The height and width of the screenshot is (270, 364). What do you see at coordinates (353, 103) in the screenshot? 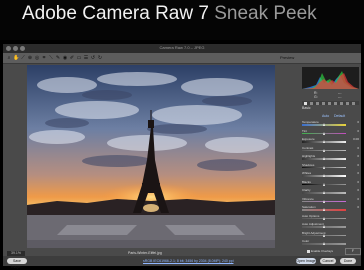
I see `tab-presets` at bounding box center [353, 103].